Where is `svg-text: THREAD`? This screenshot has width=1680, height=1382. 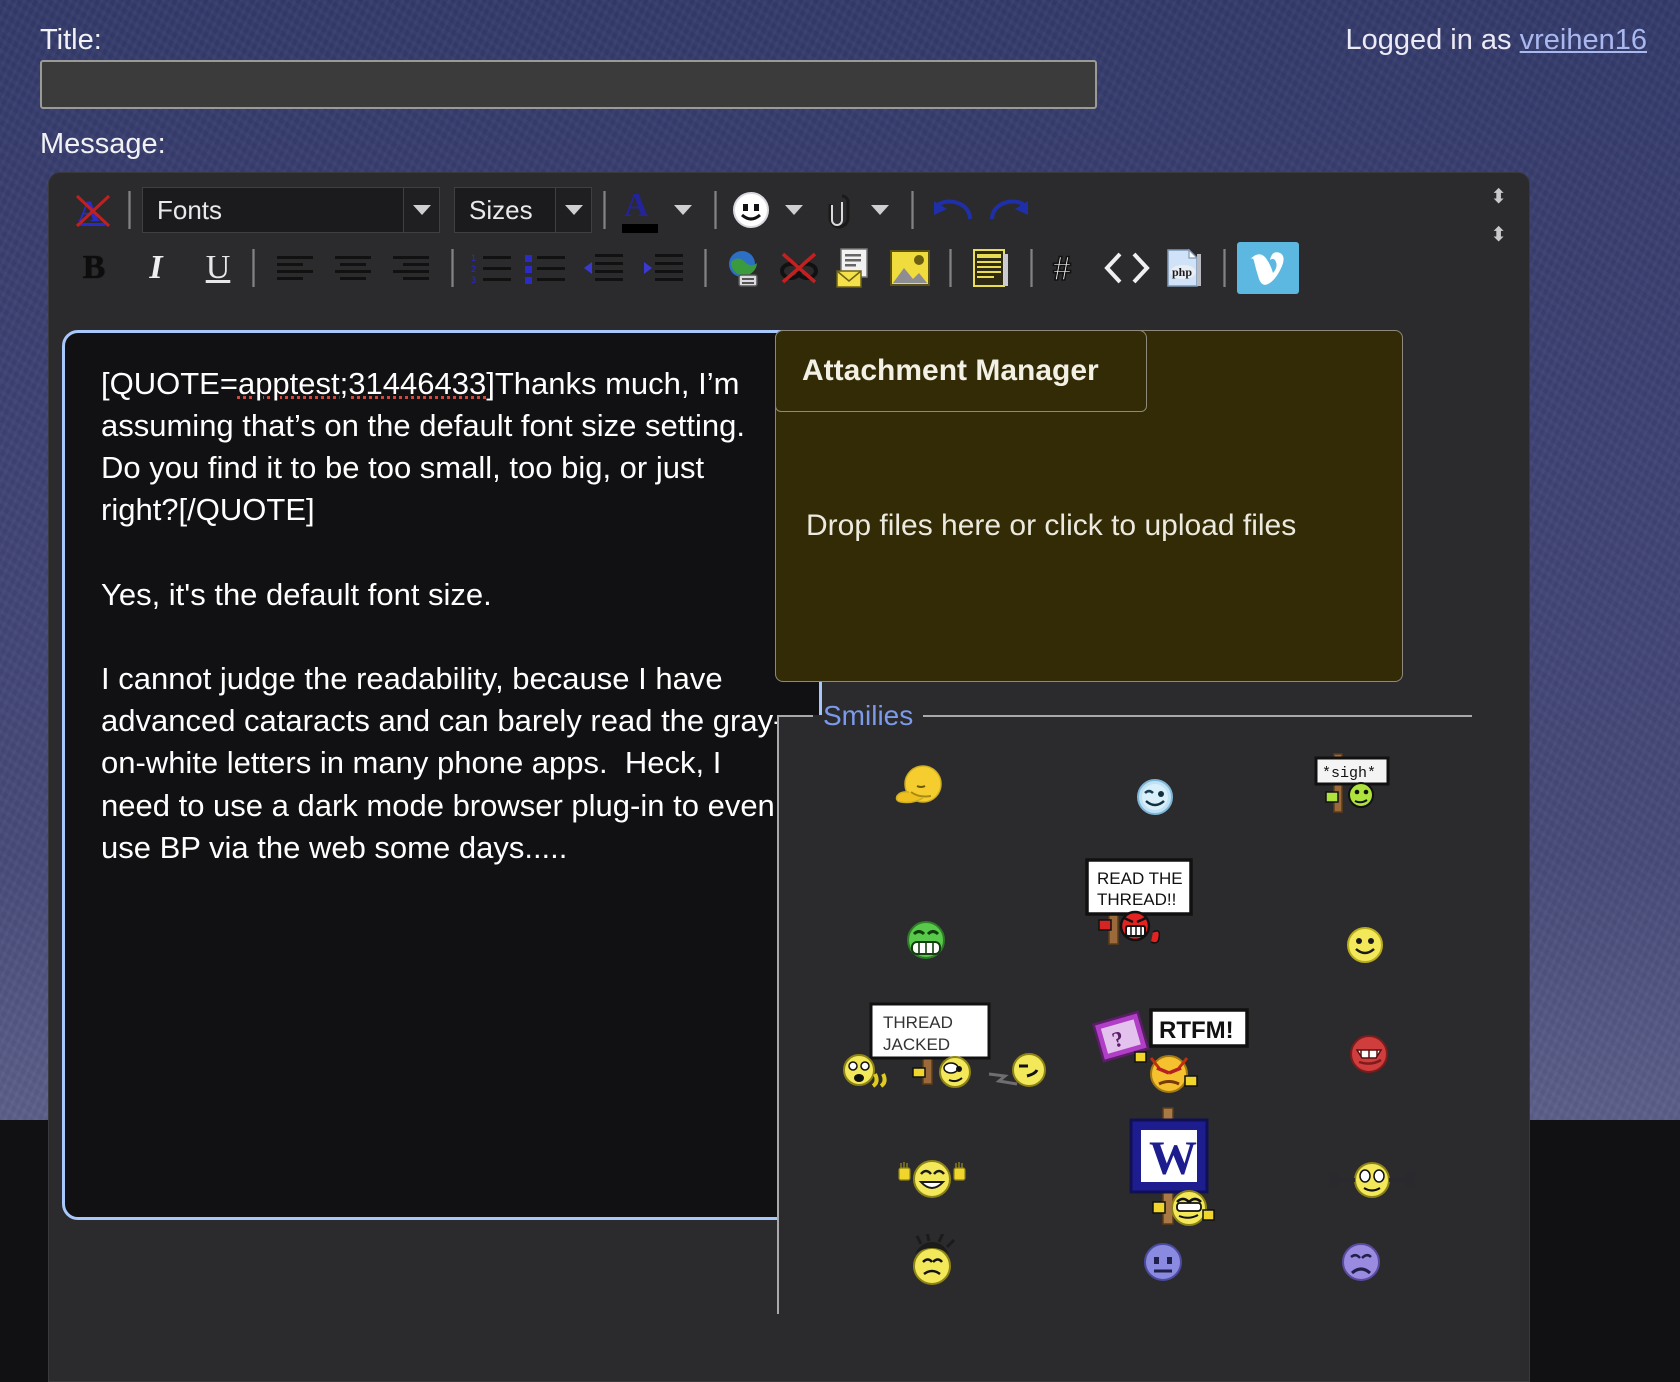
svg-text: THREAD is located at coordinates (918, 1022).